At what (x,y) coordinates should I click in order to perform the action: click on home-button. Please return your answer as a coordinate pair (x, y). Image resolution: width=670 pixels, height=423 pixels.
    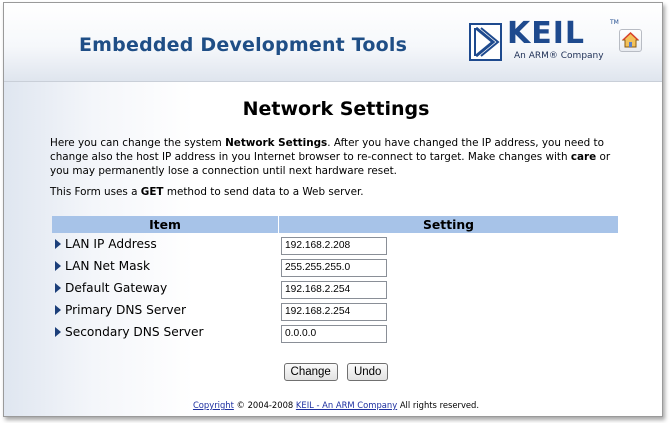
    Looking at the image, I should click on (630, 40).